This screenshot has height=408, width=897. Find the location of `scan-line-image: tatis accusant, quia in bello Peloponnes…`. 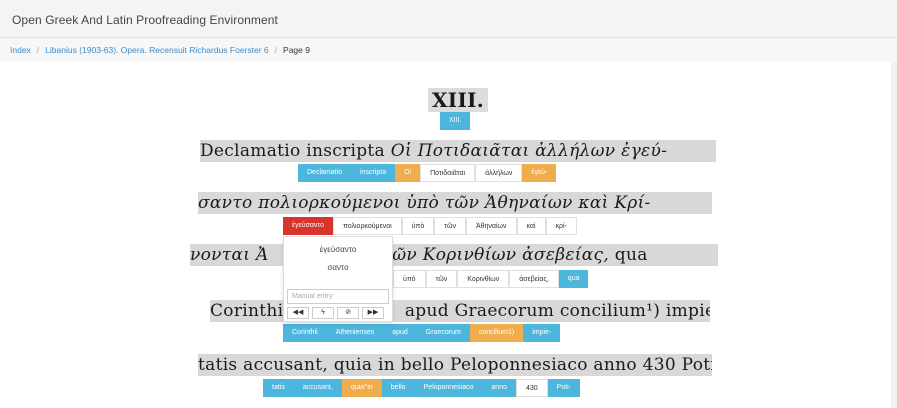

scan-line-image: tatis accusant, quia in bello Peloponnes… is located at coordinates (455, 365).